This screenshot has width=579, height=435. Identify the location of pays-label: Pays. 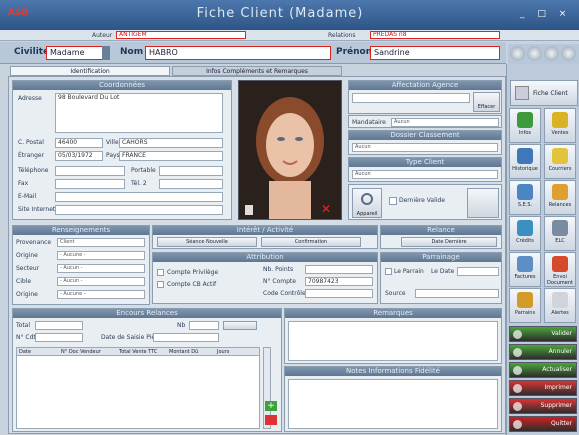
(113, 155).